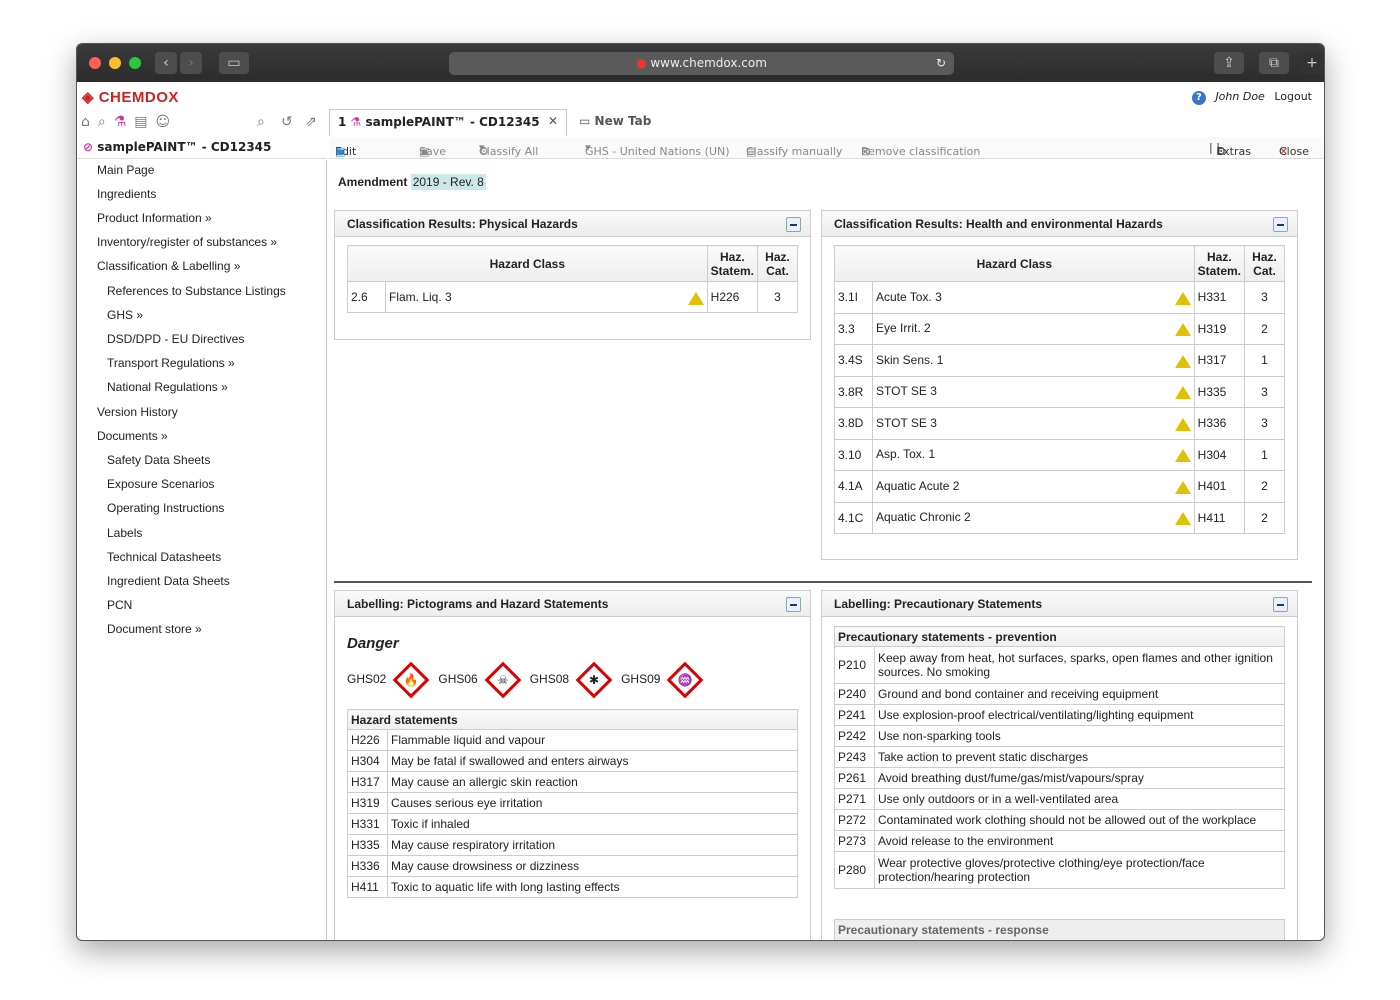 Image resolution: width=1400 pixels, height=1000 pixels. What do you see at coordinates (1312, 63) in the screenshot?
I see `new-tab-icon: +` at bounding box center [1312, 63].